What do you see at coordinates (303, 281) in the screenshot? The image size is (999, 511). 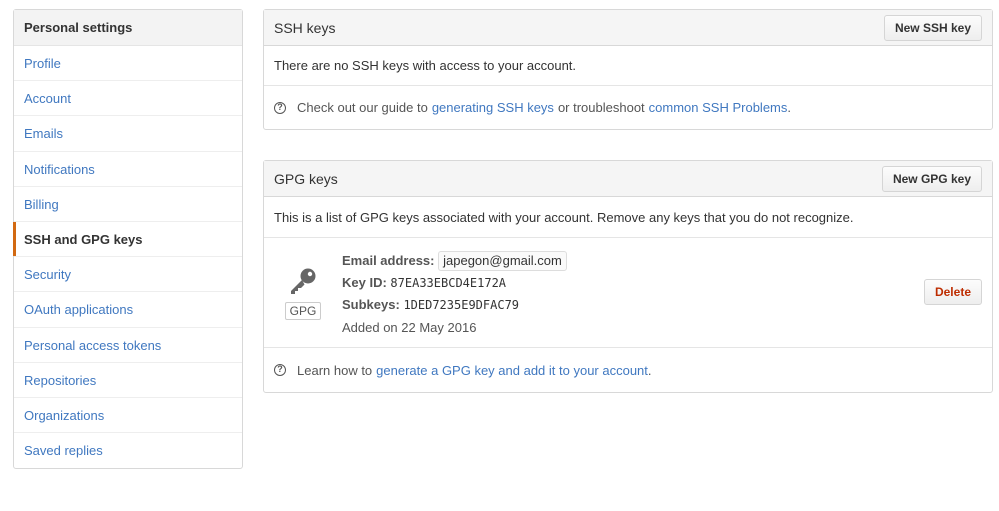 I see `key-icon` at bounding box center [303, 281].